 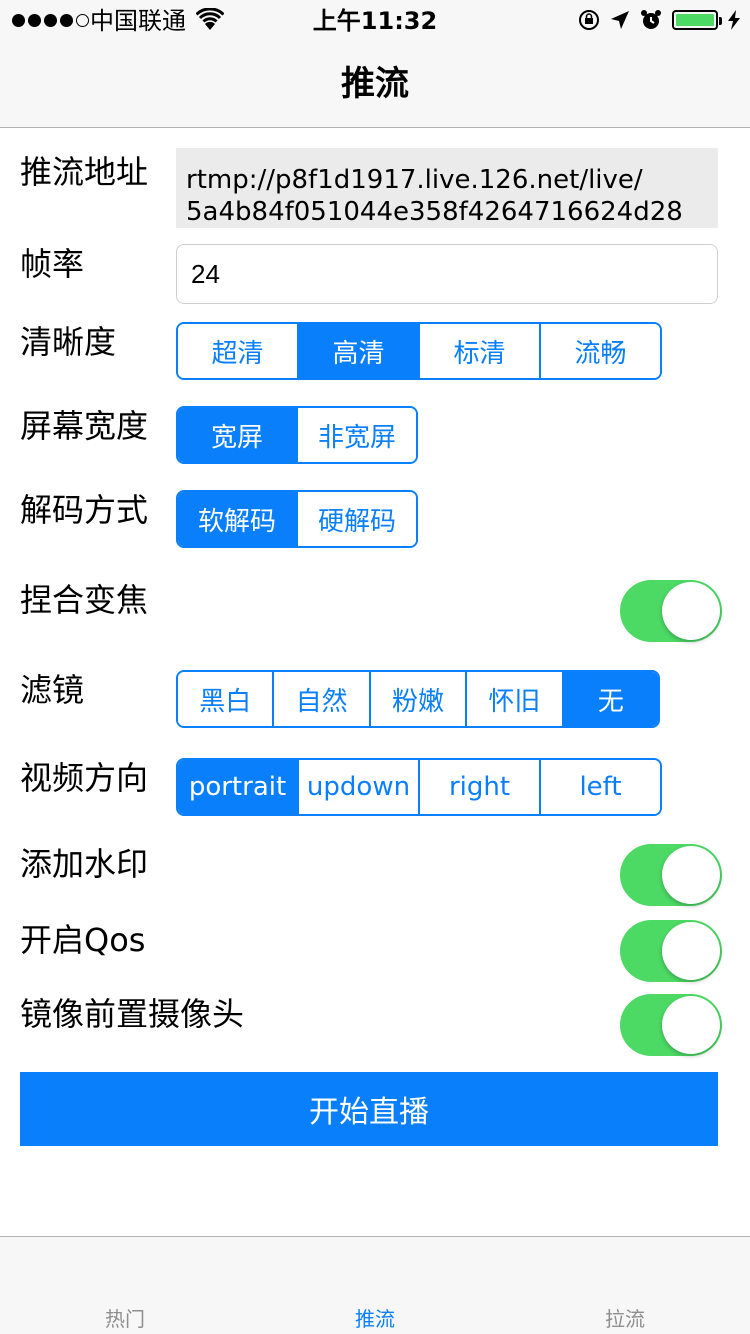 I want to click on orientation-option-left: left, so click(x=600, y=787).